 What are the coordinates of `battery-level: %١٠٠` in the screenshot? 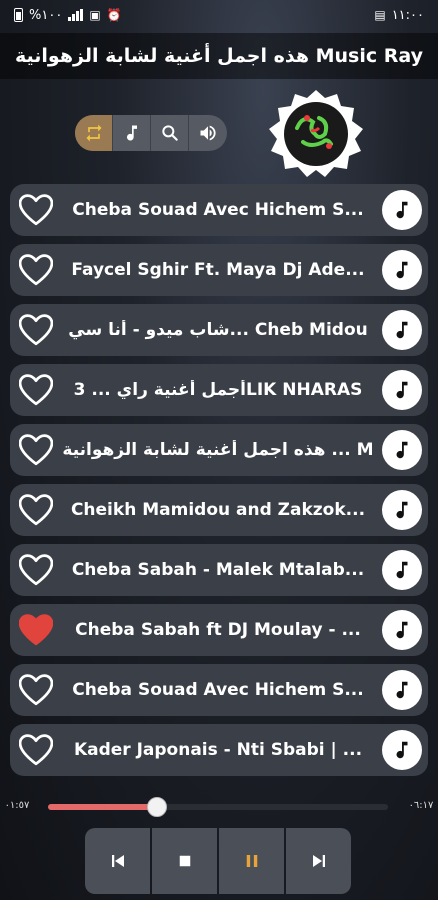 It's located at (46, 15).